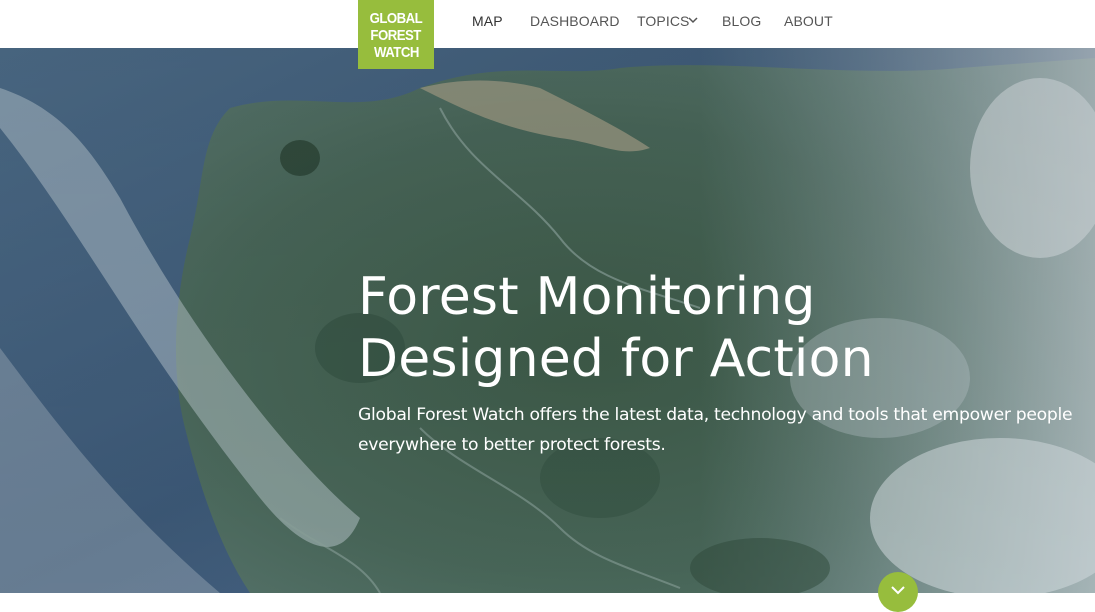 The height and width of the screenshot is (612, 1095). I want to click on nav-item-dashboard: DASHBOARD, so click(575, 21).